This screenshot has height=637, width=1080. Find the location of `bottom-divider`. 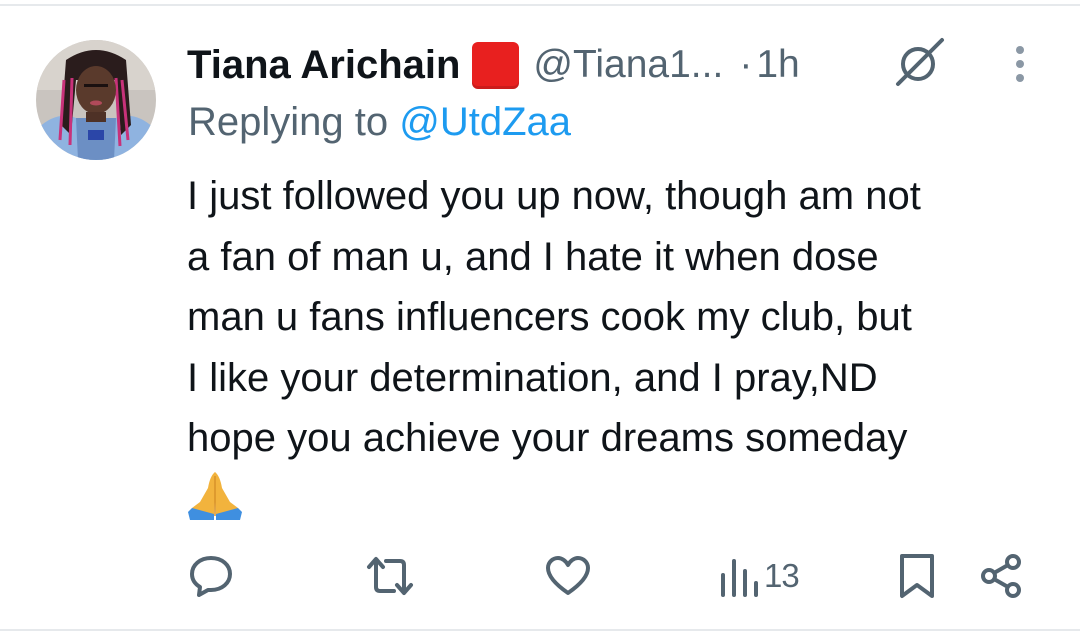

bottom-divider is located at coordinates (540, 630).